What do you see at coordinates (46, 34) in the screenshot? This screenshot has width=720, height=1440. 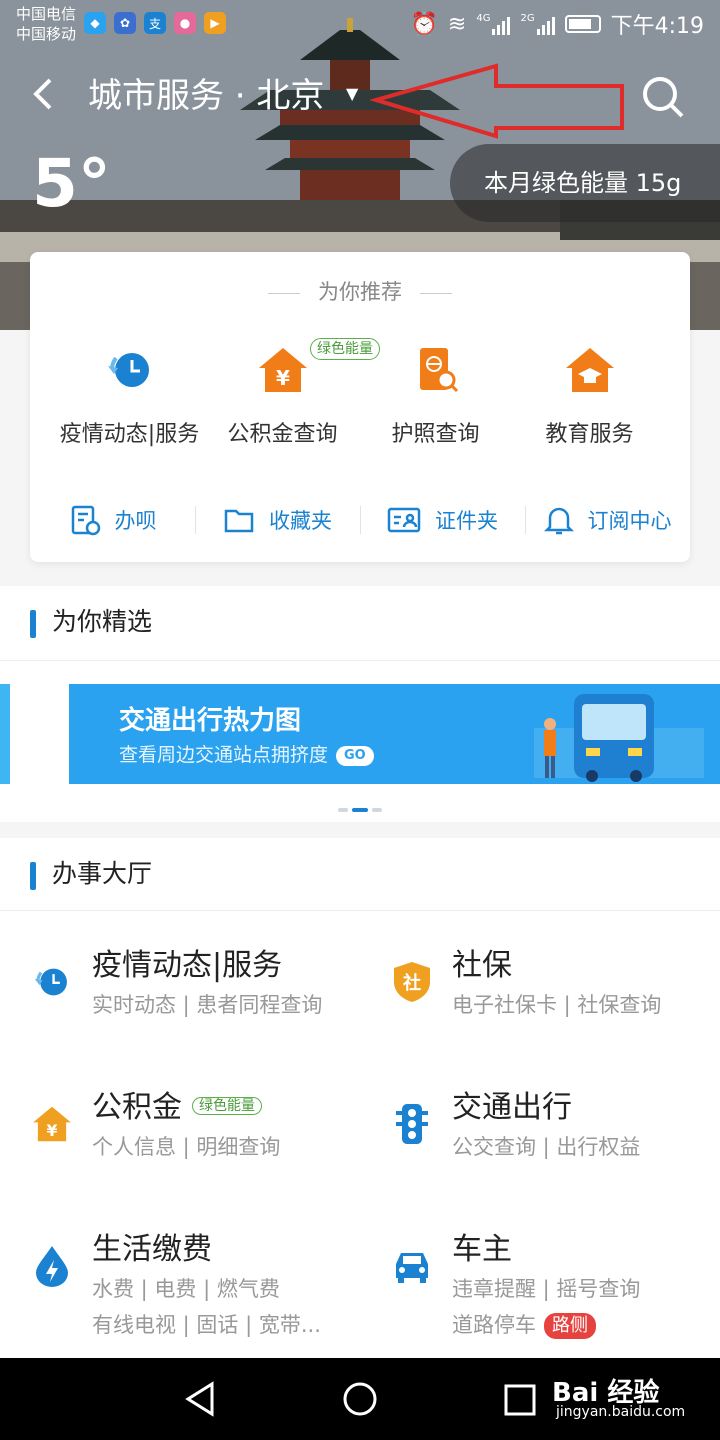 I see `carrier-2: 中国移动` at bounding box center [46, 34].